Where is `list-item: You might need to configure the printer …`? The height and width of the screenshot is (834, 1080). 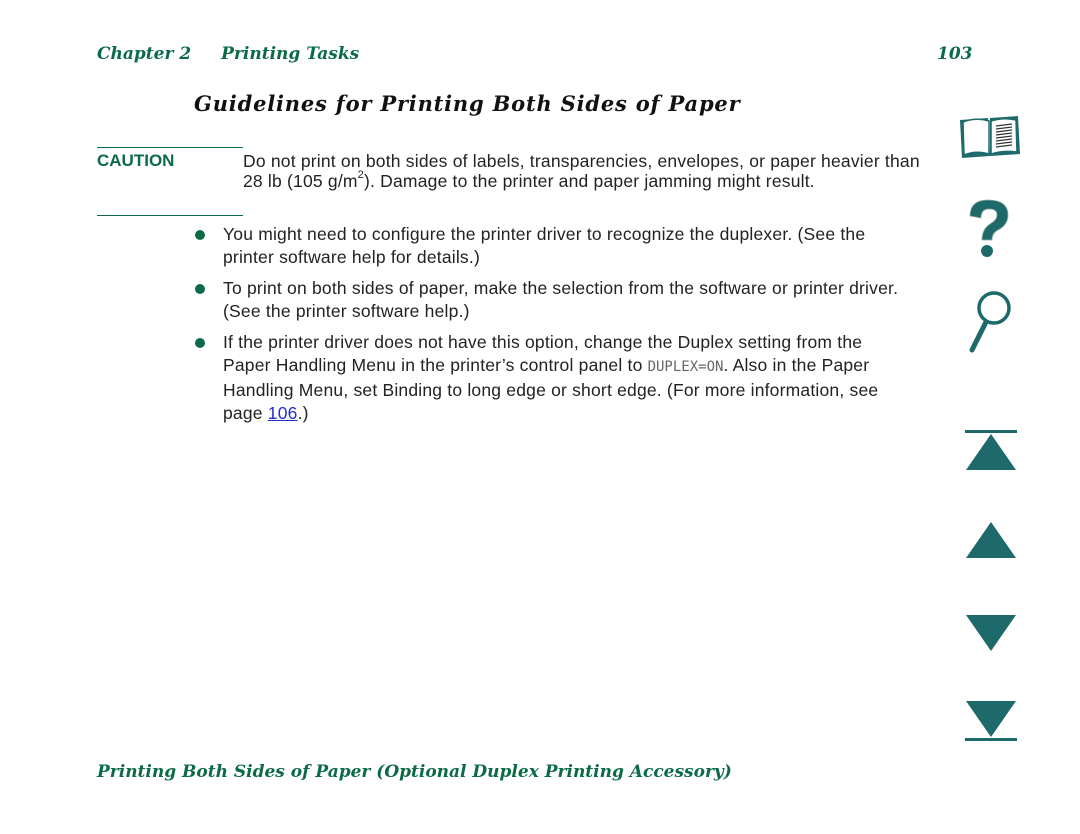
list-item: You might need to configure the printer … is located at coordinates (554, 246).